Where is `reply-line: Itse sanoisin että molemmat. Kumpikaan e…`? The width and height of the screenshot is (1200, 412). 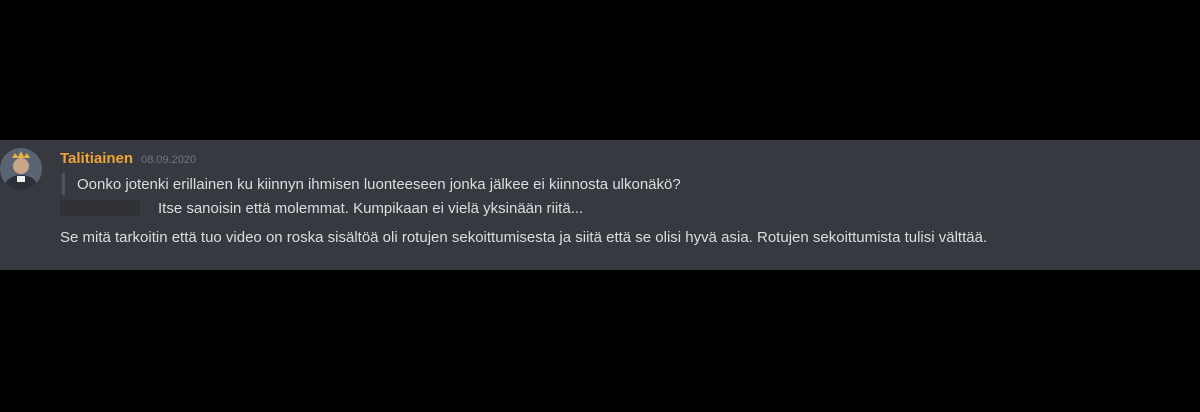 reply-line: Itse sanoisin että molemmat. Kumpikaan e… is located at coordinates (321, 208).